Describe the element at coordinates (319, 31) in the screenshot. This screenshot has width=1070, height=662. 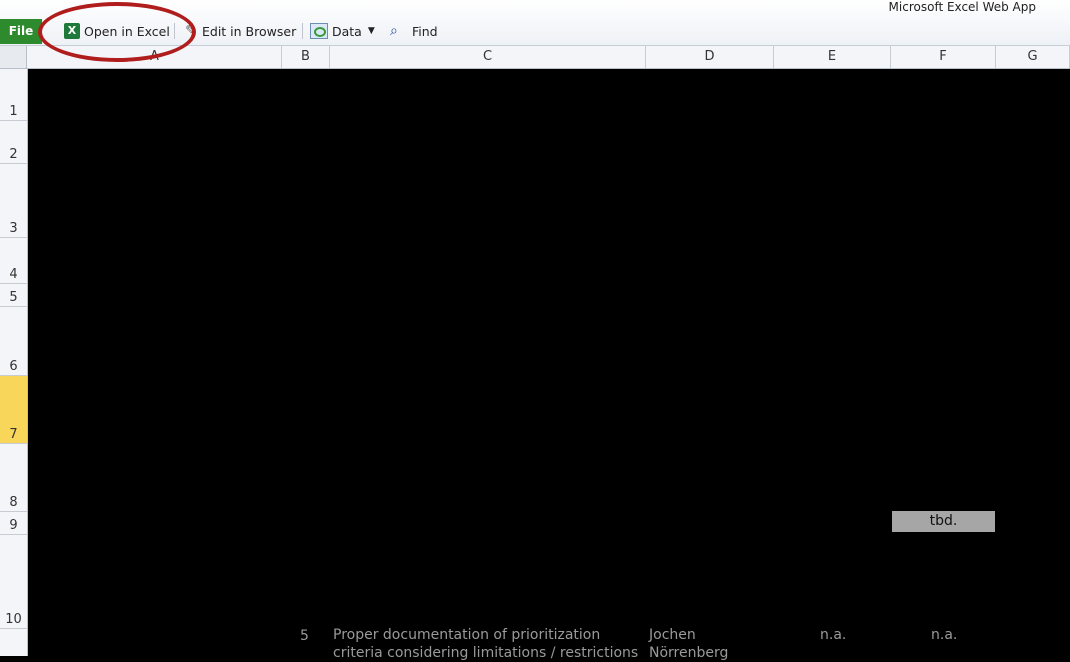
I see `refresh-data-icon` at that location.